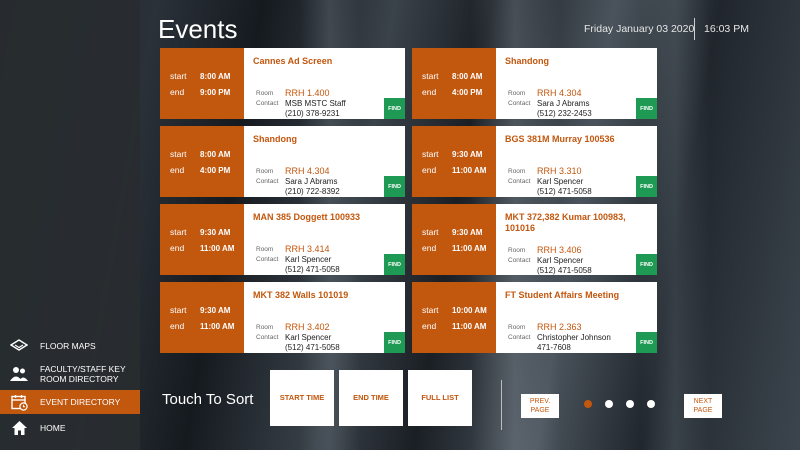  I want to click on sidebar-item-event-directory: EVENT DIRECTORY, so click(70, 402).